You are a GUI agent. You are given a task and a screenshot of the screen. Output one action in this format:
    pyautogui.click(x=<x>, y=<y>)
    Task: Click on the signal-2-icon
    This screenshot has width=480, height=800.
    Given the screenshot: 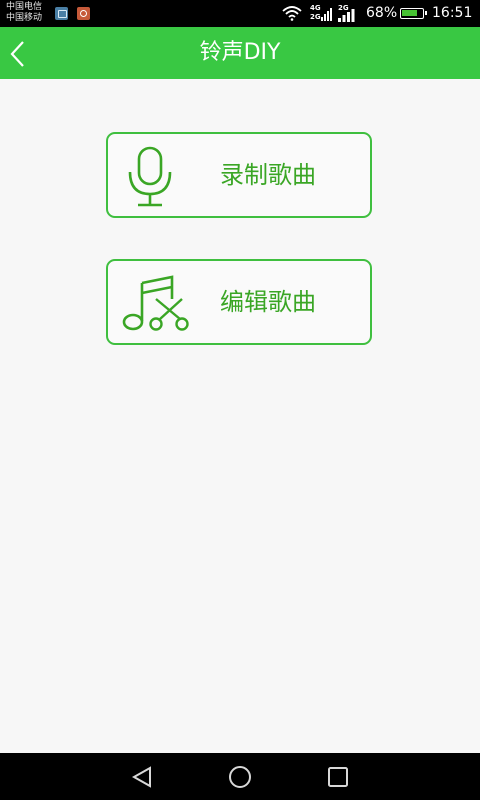 What is the action you would take?
    pyautogui.click(x=346, y=15)
    